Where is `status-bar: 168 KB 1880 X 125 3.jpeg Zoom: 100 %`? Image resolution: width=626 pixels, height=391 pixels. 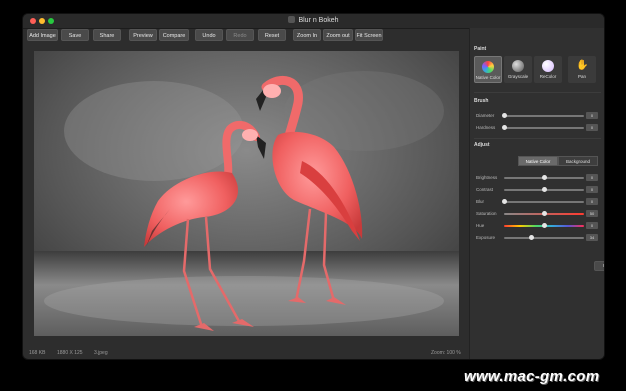 status-bar: 168 KB 1880 X 125 3.jpeg Zoom: 100 % is located at coordinates (246, 353).